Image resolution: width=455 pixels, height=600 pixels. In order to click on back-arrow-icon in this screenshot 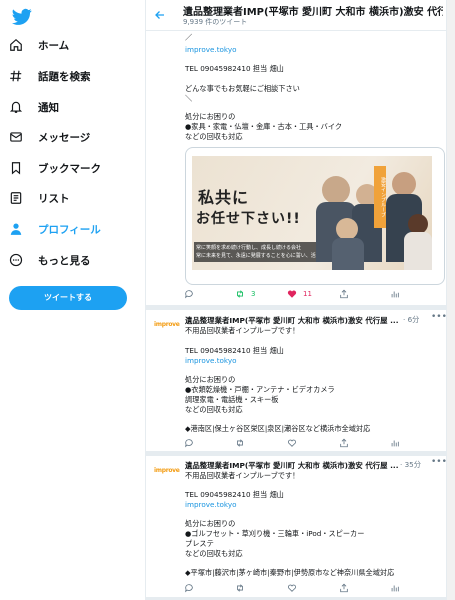, I will do `click(160, 15)`.